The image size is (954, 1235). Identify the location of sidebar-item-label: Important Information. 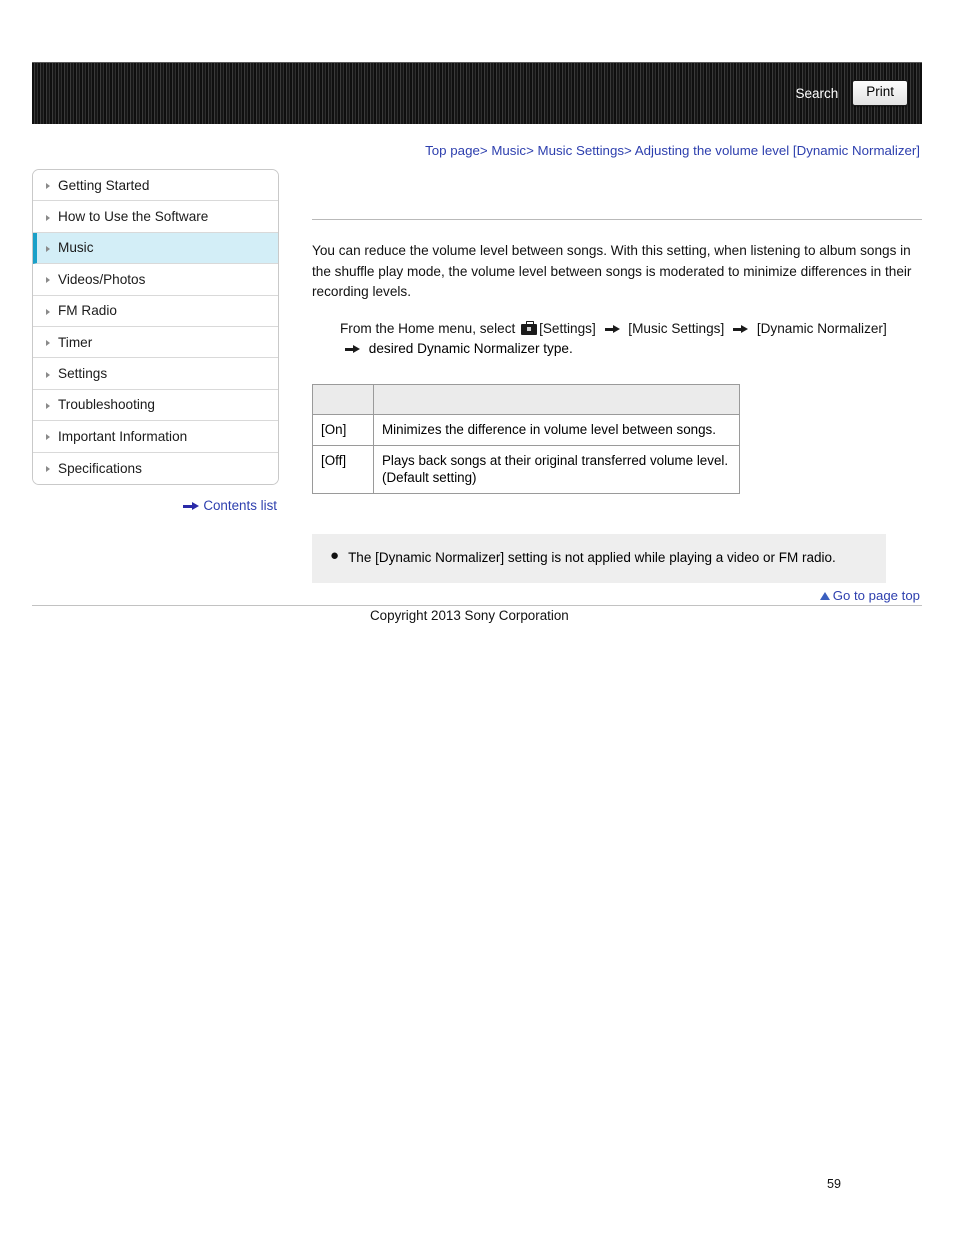
(123, 436).